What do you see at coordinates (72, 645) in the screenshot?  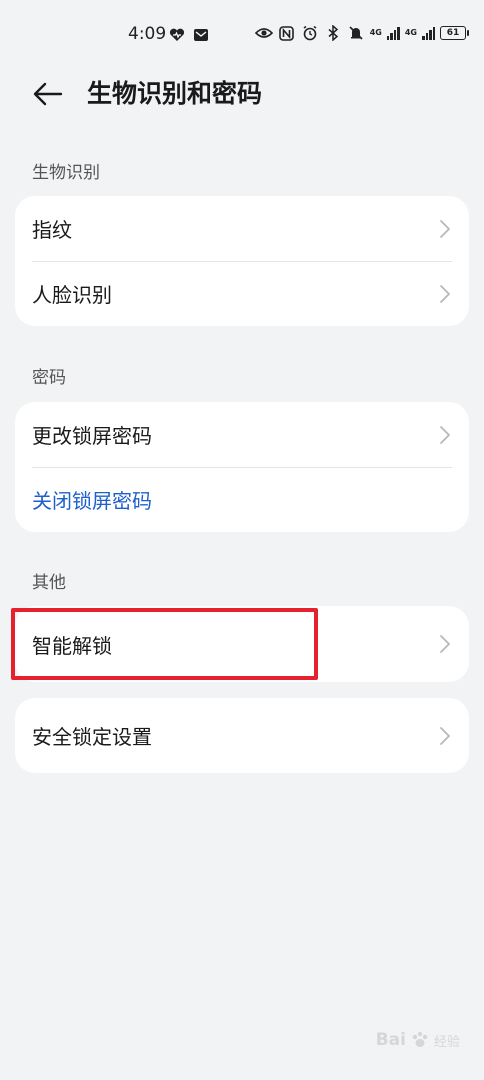 I see `list-item-label: 智能解锁` at bounding box center [72, 645].